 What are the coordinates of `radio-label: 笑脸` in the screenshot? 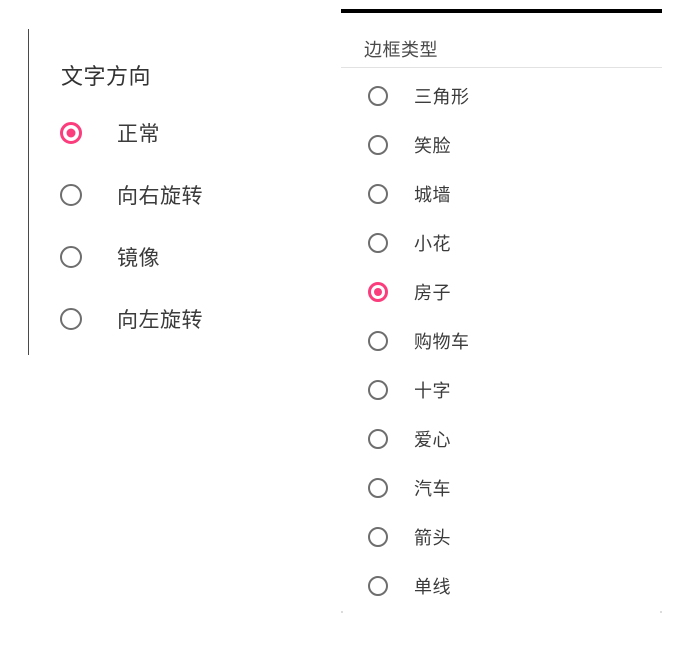 It's located at (432, 145).